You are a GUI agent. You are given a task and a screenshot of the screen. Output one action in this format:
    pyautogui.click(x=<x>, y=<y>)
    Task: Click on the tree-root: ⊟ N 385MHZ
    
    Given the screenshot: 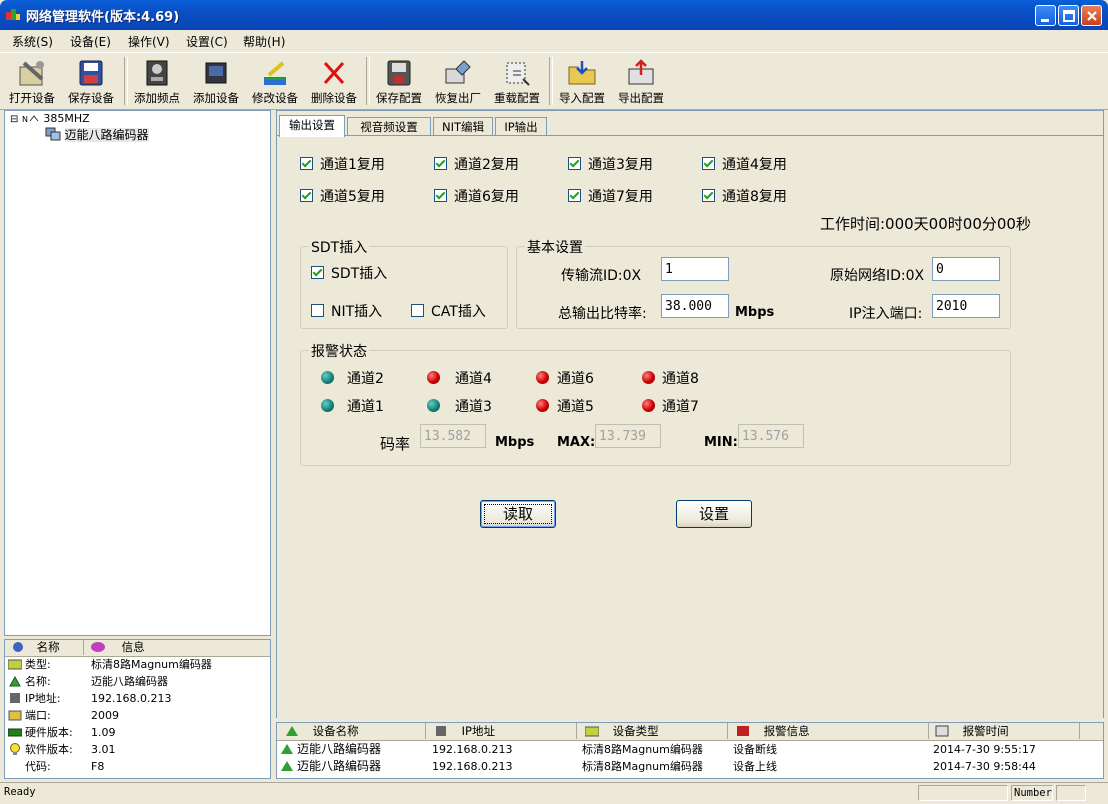 What is the action you would take?
    pyautogui.click(x=50, y=118)
    